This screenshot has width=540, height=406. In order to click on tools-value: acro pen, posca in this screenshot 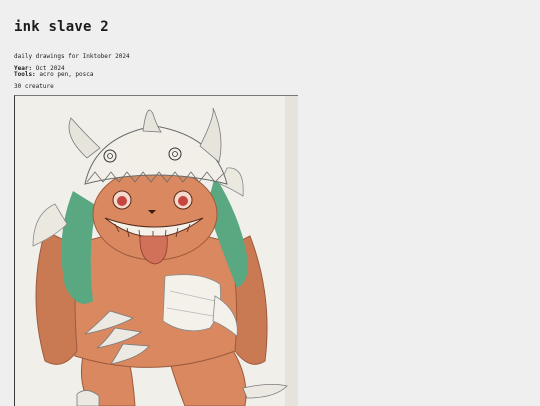, I will do `click(66, 74)`.